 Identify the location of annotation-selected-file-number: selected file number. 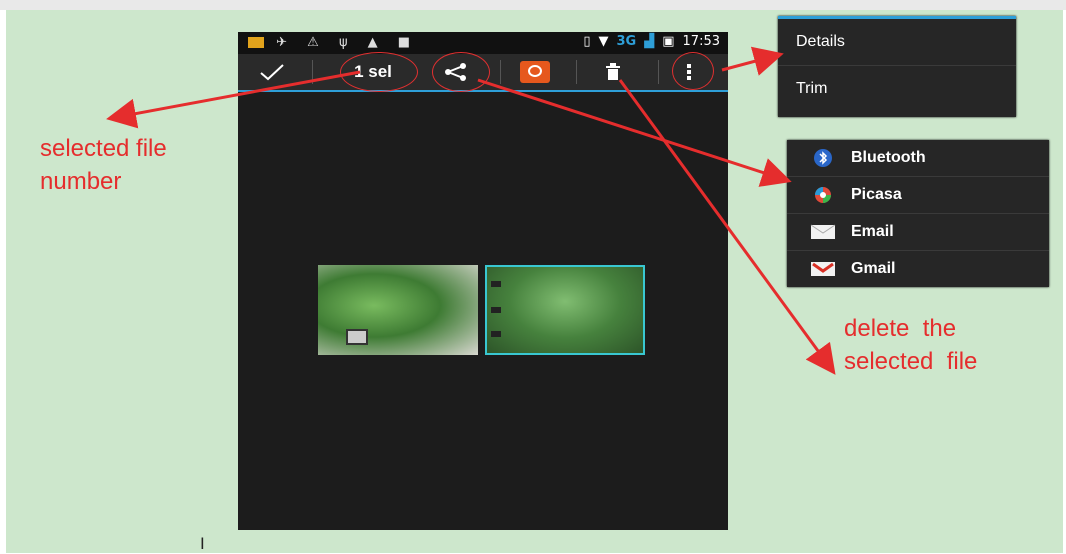
(103, 165).